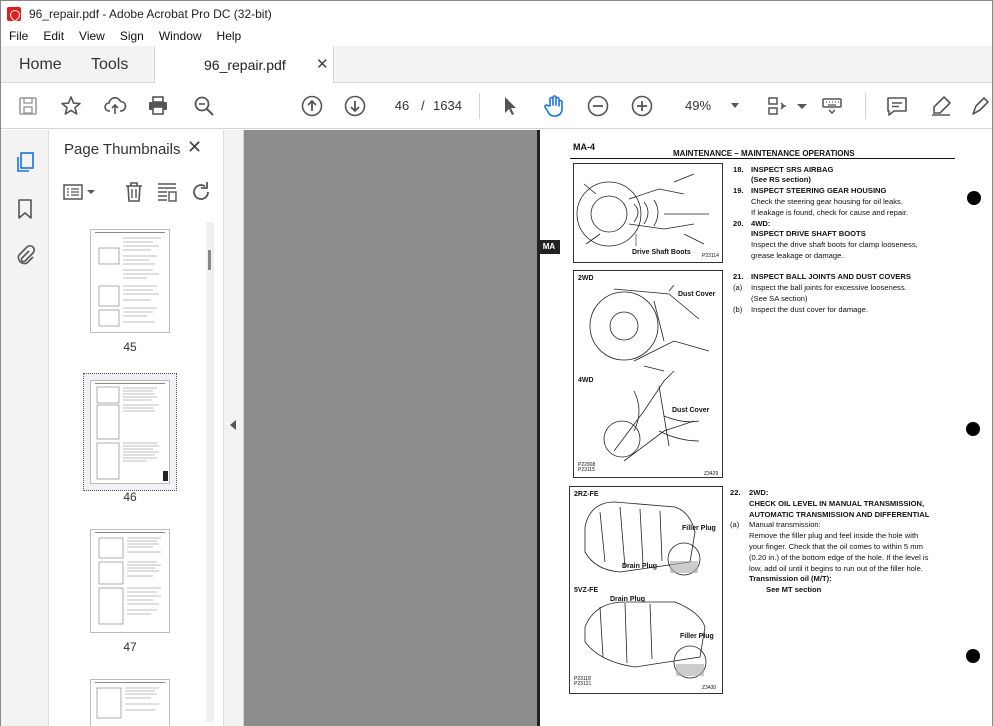  I want to click on collapse-arrow-icon, so click(233, 425).